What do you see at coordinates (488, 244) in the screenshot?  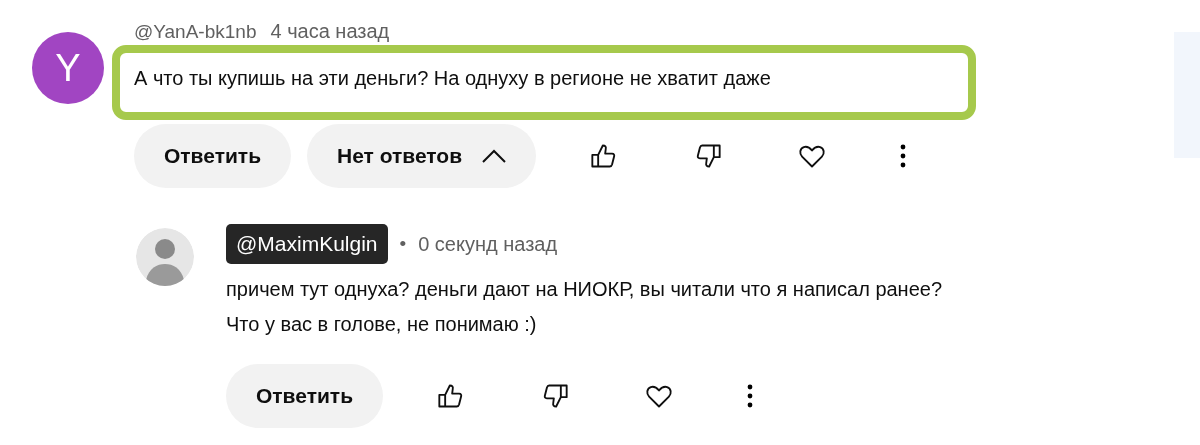 I see `timestamp: 0 секунд назад` at bounding box center [488, 244].